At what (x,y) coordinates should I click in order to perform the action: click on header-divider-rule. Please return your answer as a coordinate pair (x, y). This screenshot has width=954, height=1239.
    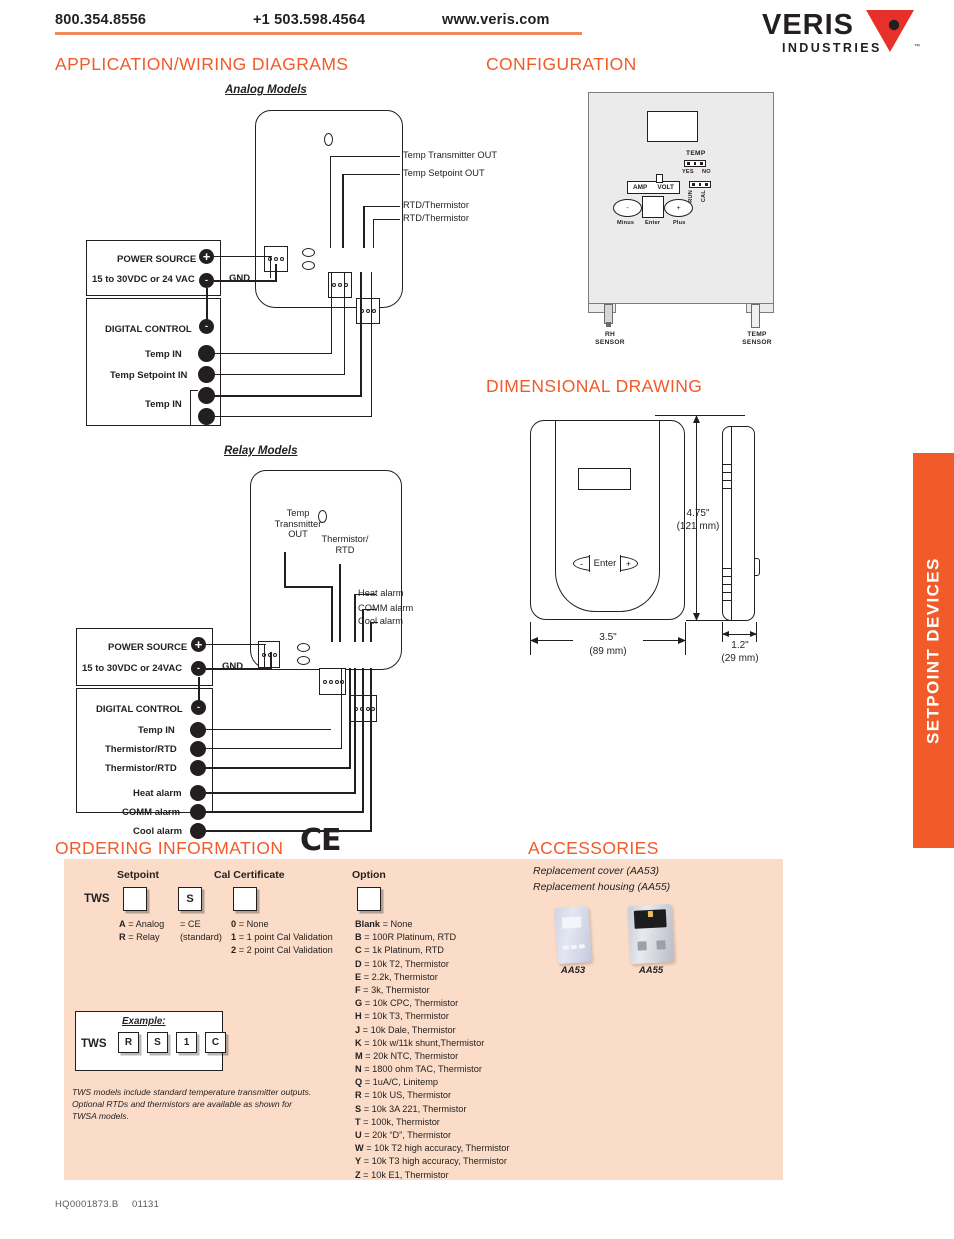
    Looking at the image, I should click on (318, 33).